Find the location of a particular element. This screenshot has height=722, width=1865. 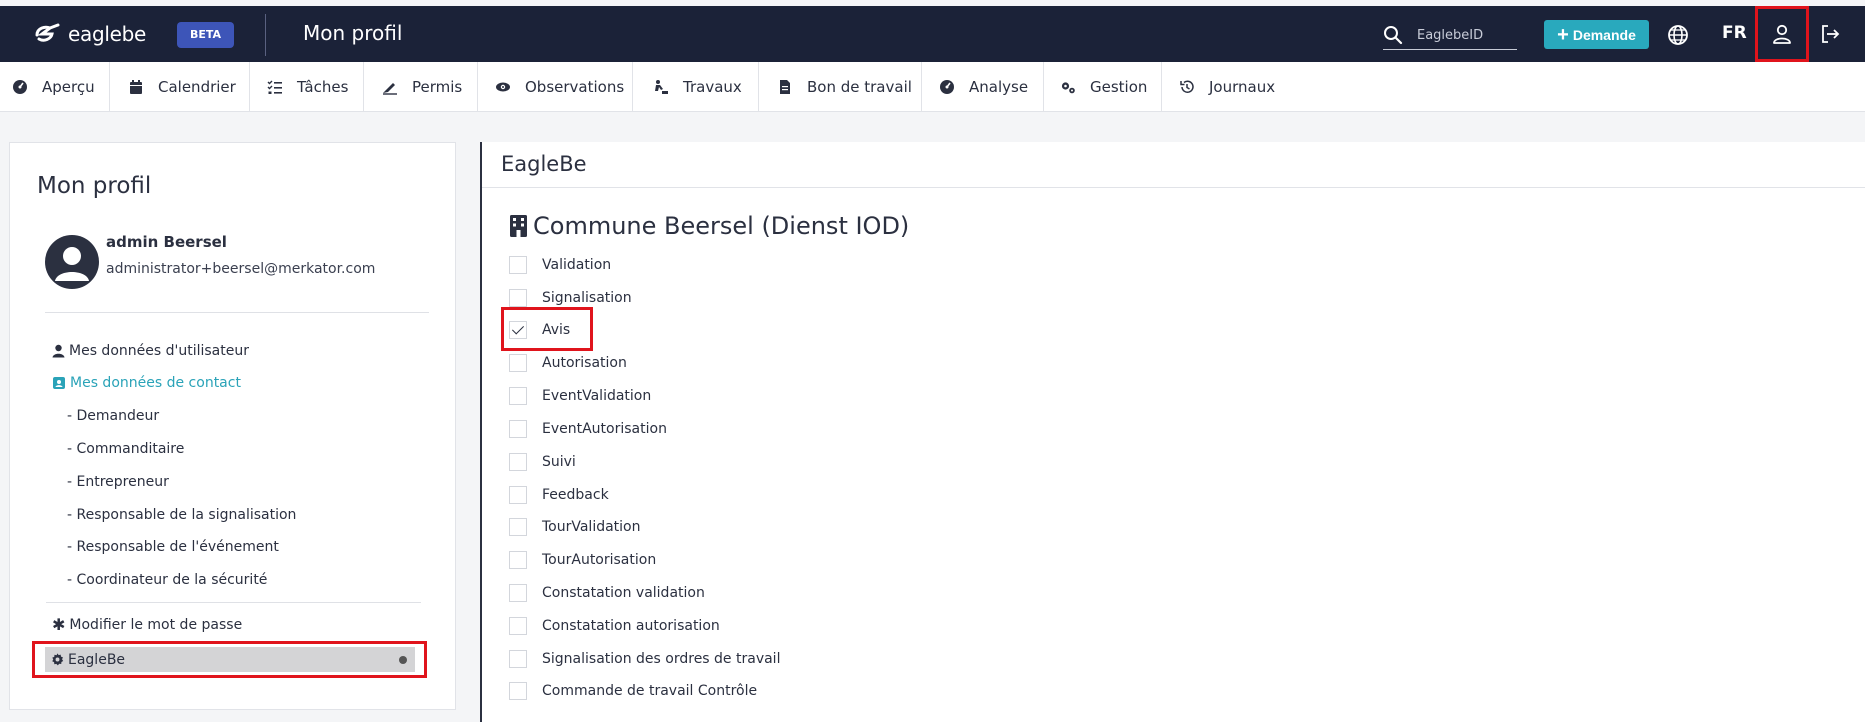

beta-badge: BETA is located at coordinates (206, 35).